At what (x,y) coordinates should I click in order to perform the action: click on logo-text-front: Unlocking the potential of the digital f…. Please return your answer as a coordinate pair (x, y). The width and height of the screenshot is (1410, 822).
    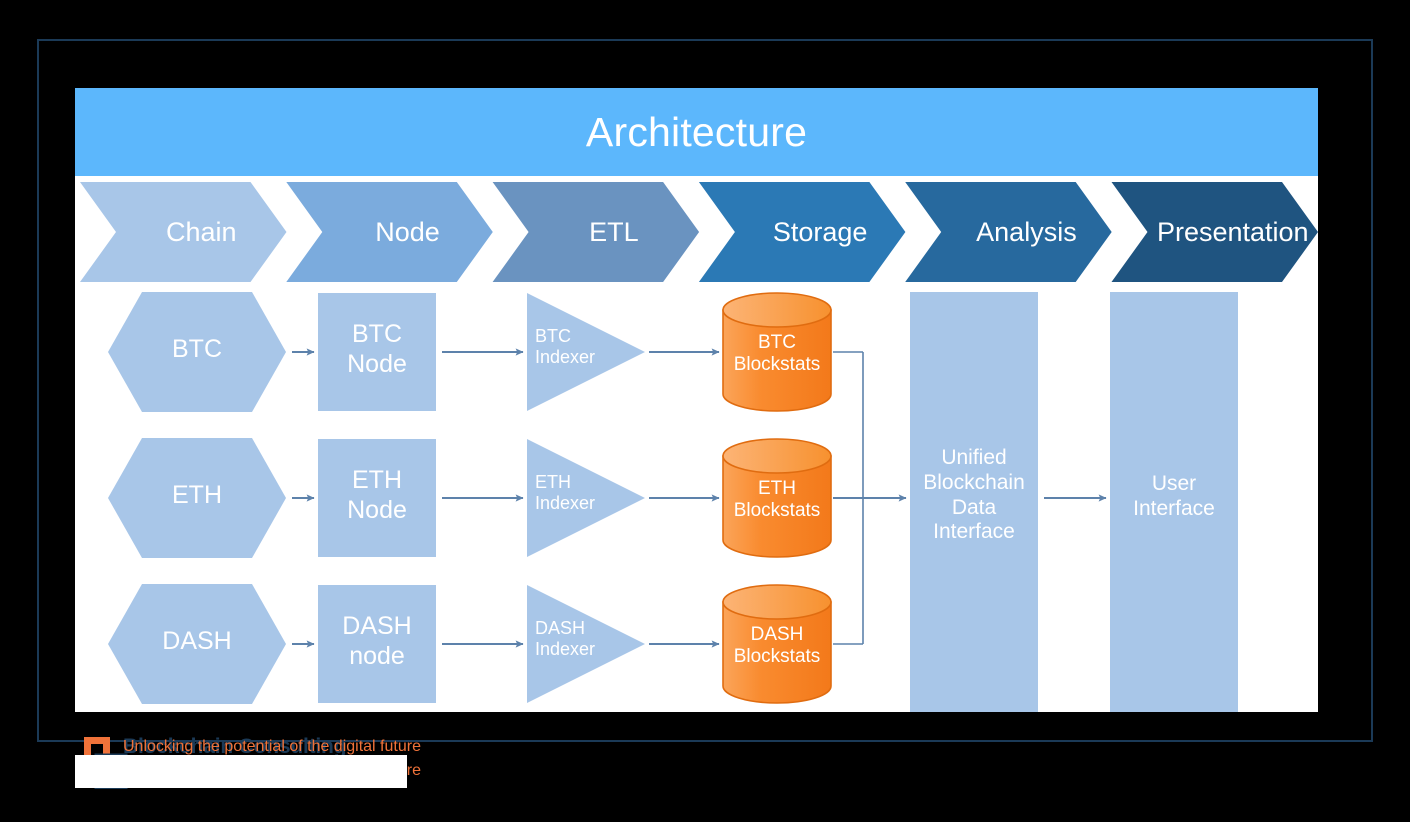
    Looking at the image, I should click on (272, 745).